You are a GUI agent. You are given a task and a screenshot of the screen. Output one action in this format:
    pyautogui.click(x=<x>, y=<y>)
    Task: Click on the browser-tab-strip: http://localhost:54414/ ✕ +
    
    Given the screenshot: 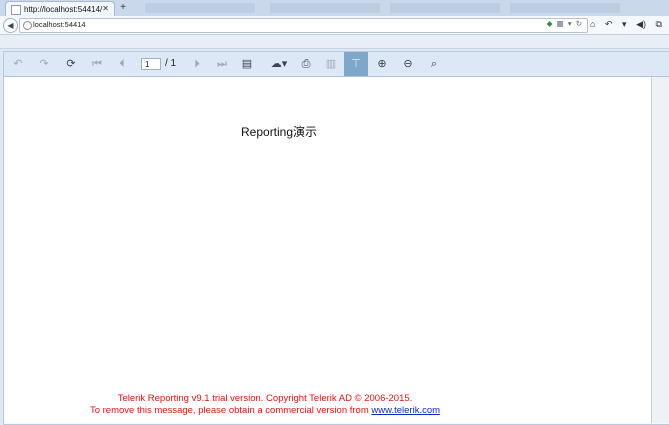 What is the action you would take?
    pyautogui.click(x=334, y=8)
    